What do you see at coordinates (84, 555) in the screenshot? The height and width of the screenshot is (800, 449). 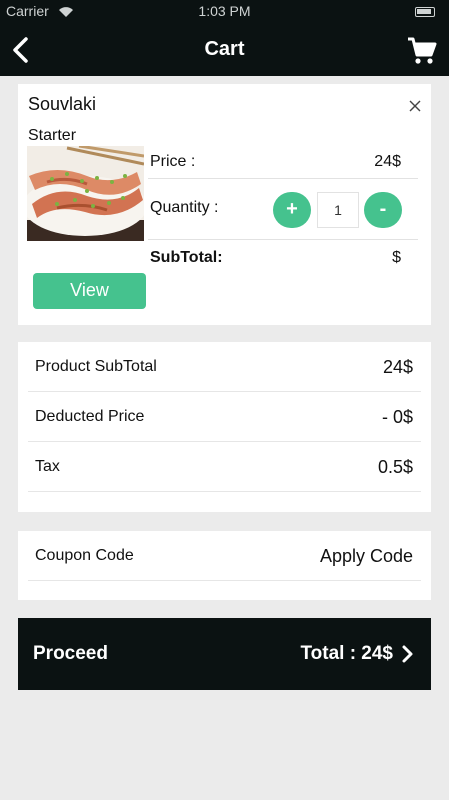 I see `coupon-label: Coupon Code` at bounding box center [84, 555].